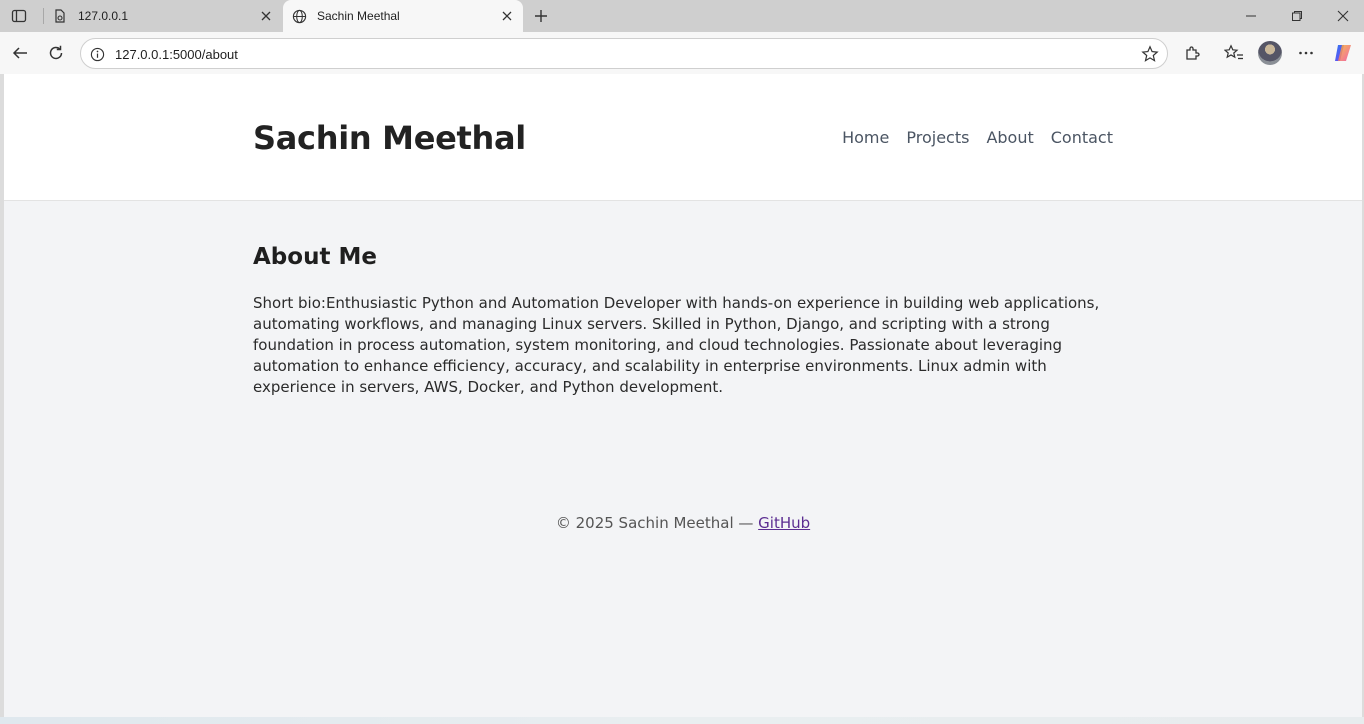  I want to click on site-nav: Home Projects About Contact, so click(977, 137).